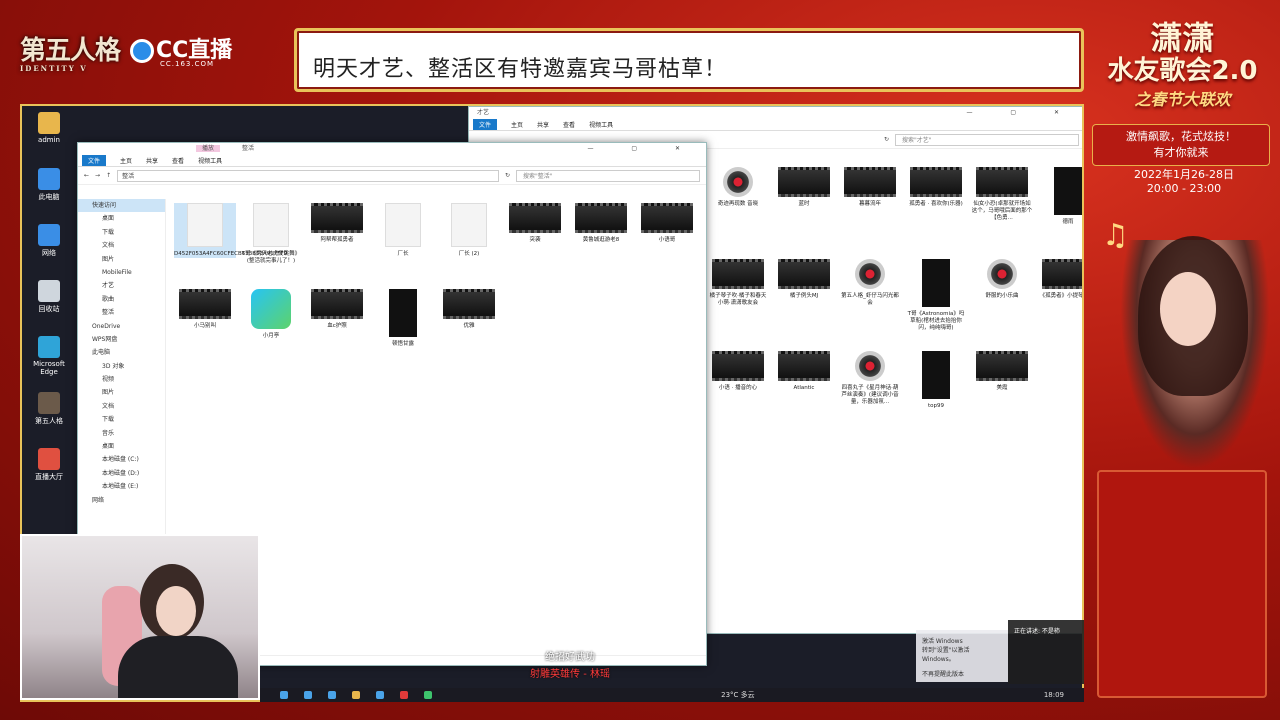  Describe the element at coordinates (804, 279) in the screenshot. I see `file-item: 橘子例头MJ` at that location.